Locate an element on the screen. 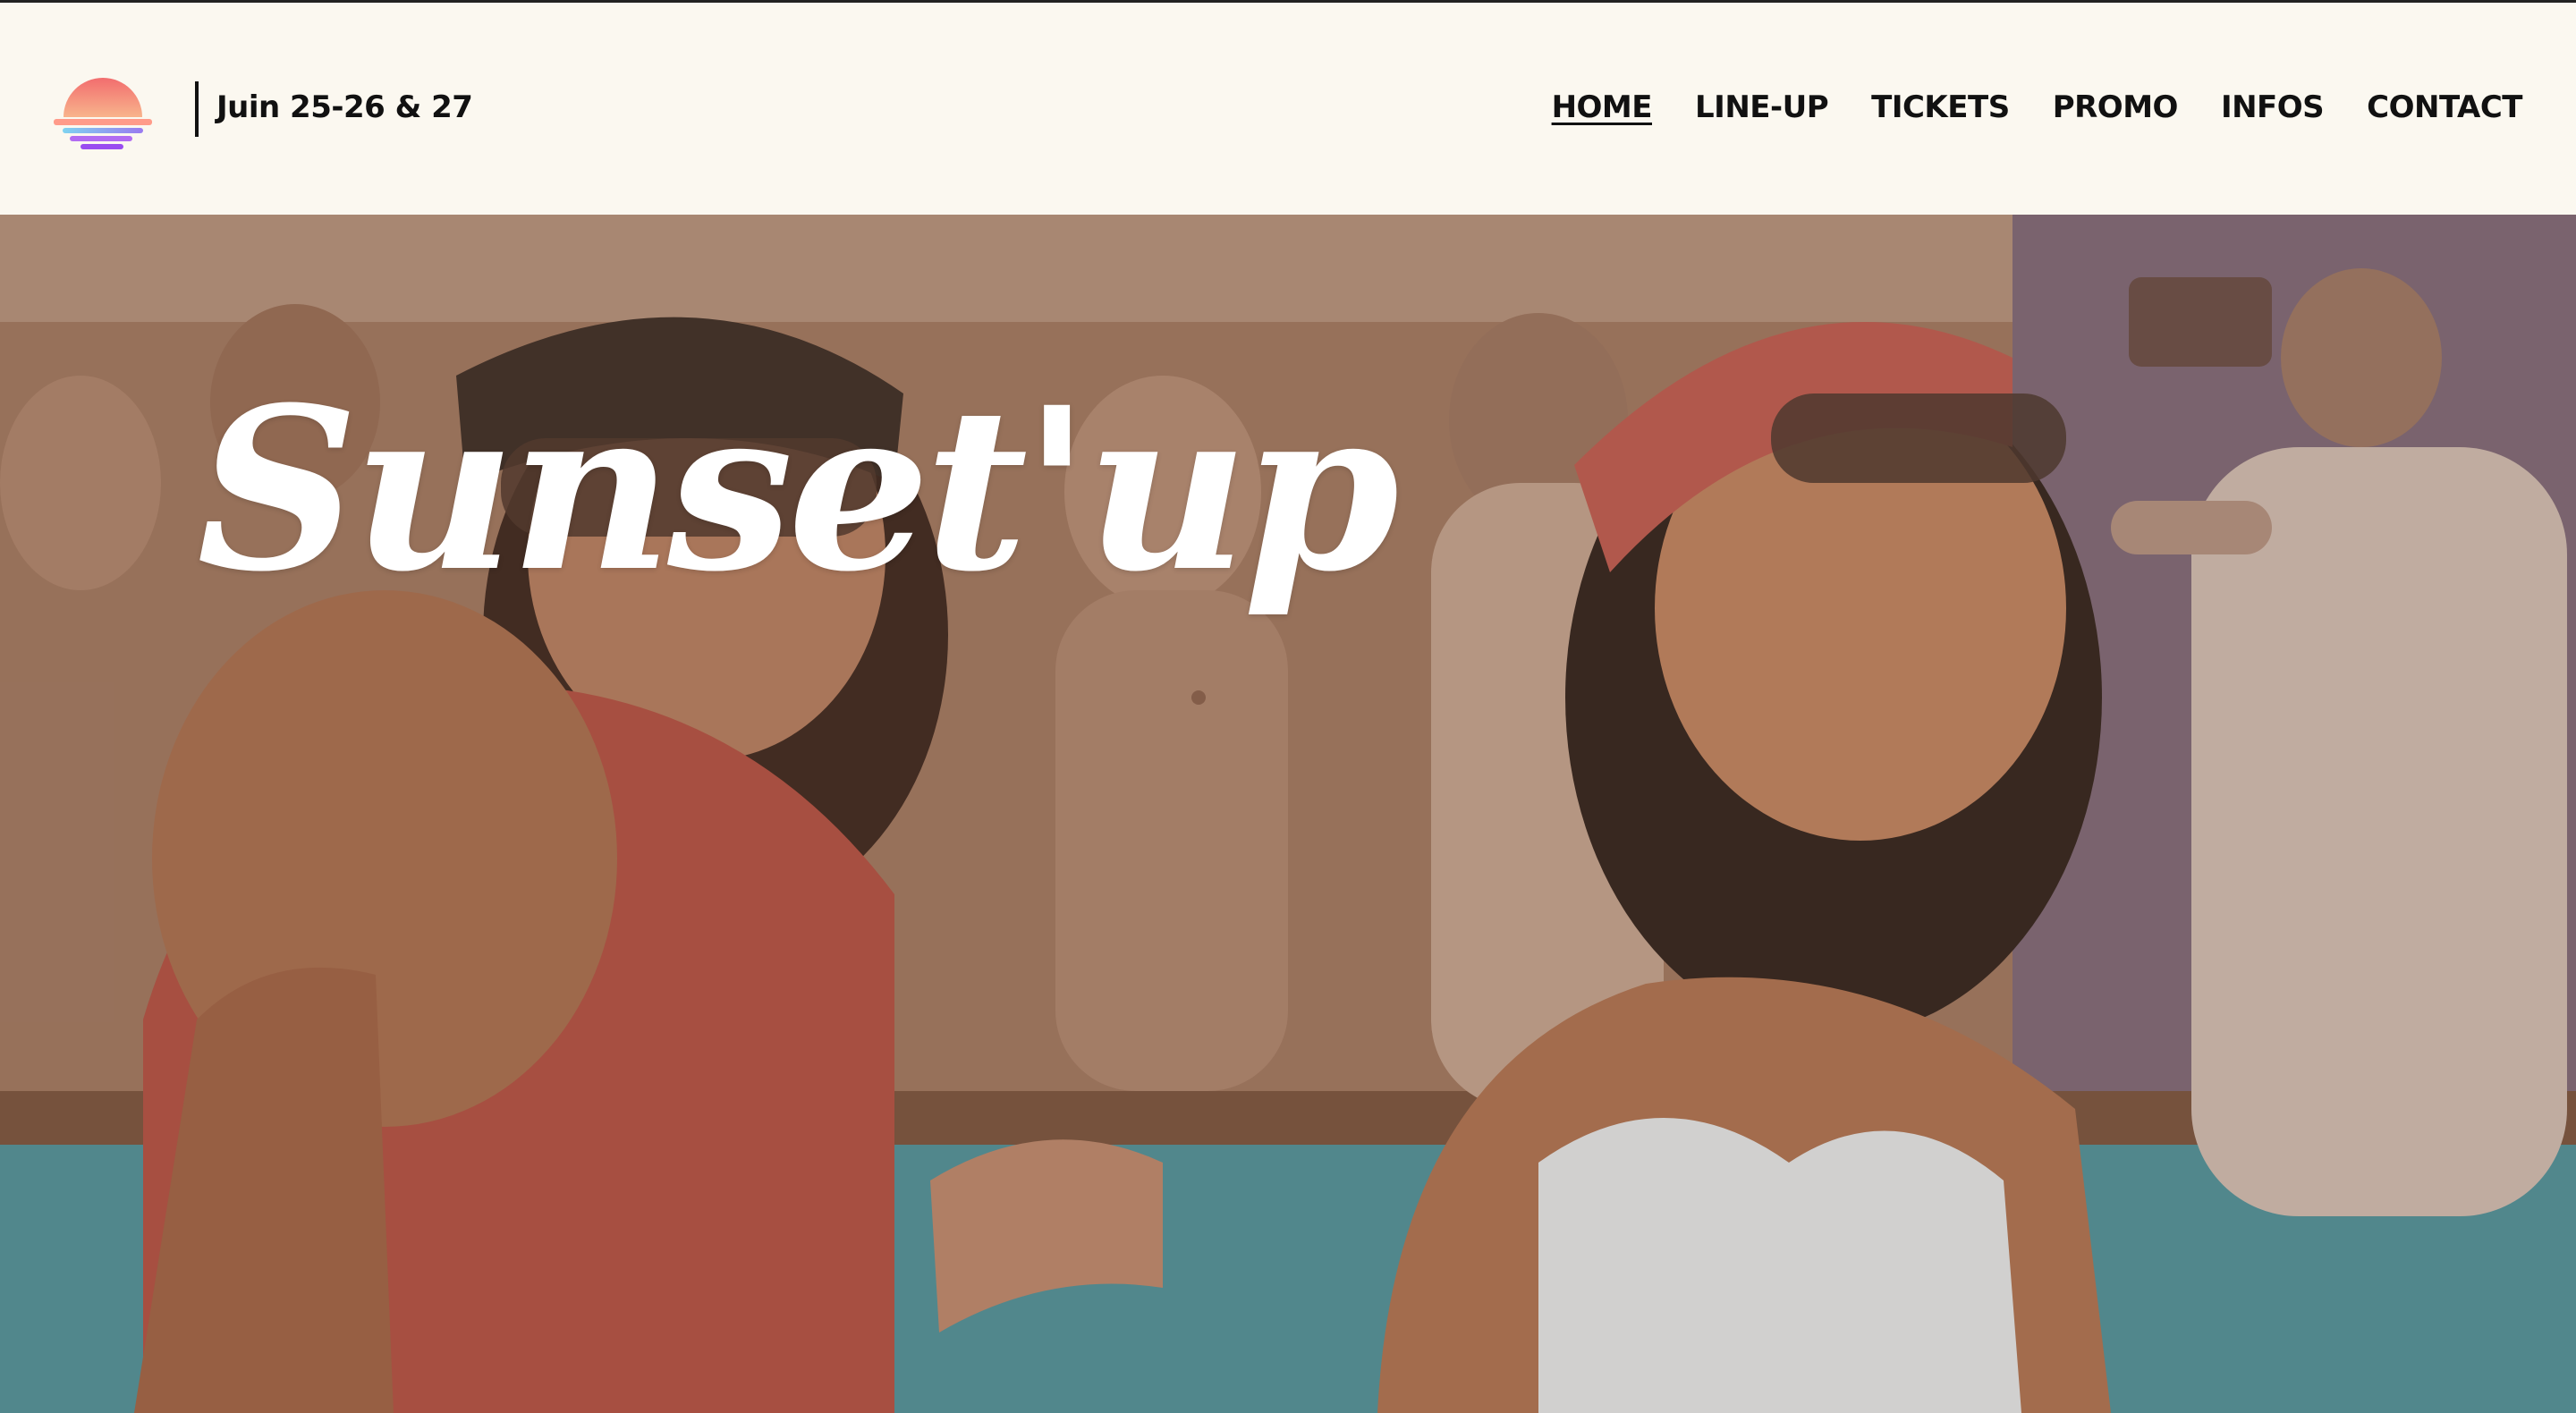 The height and width of the screenshot is (1413, 2576). hero-title: Sunset'up is located at coordinates (798, 489).